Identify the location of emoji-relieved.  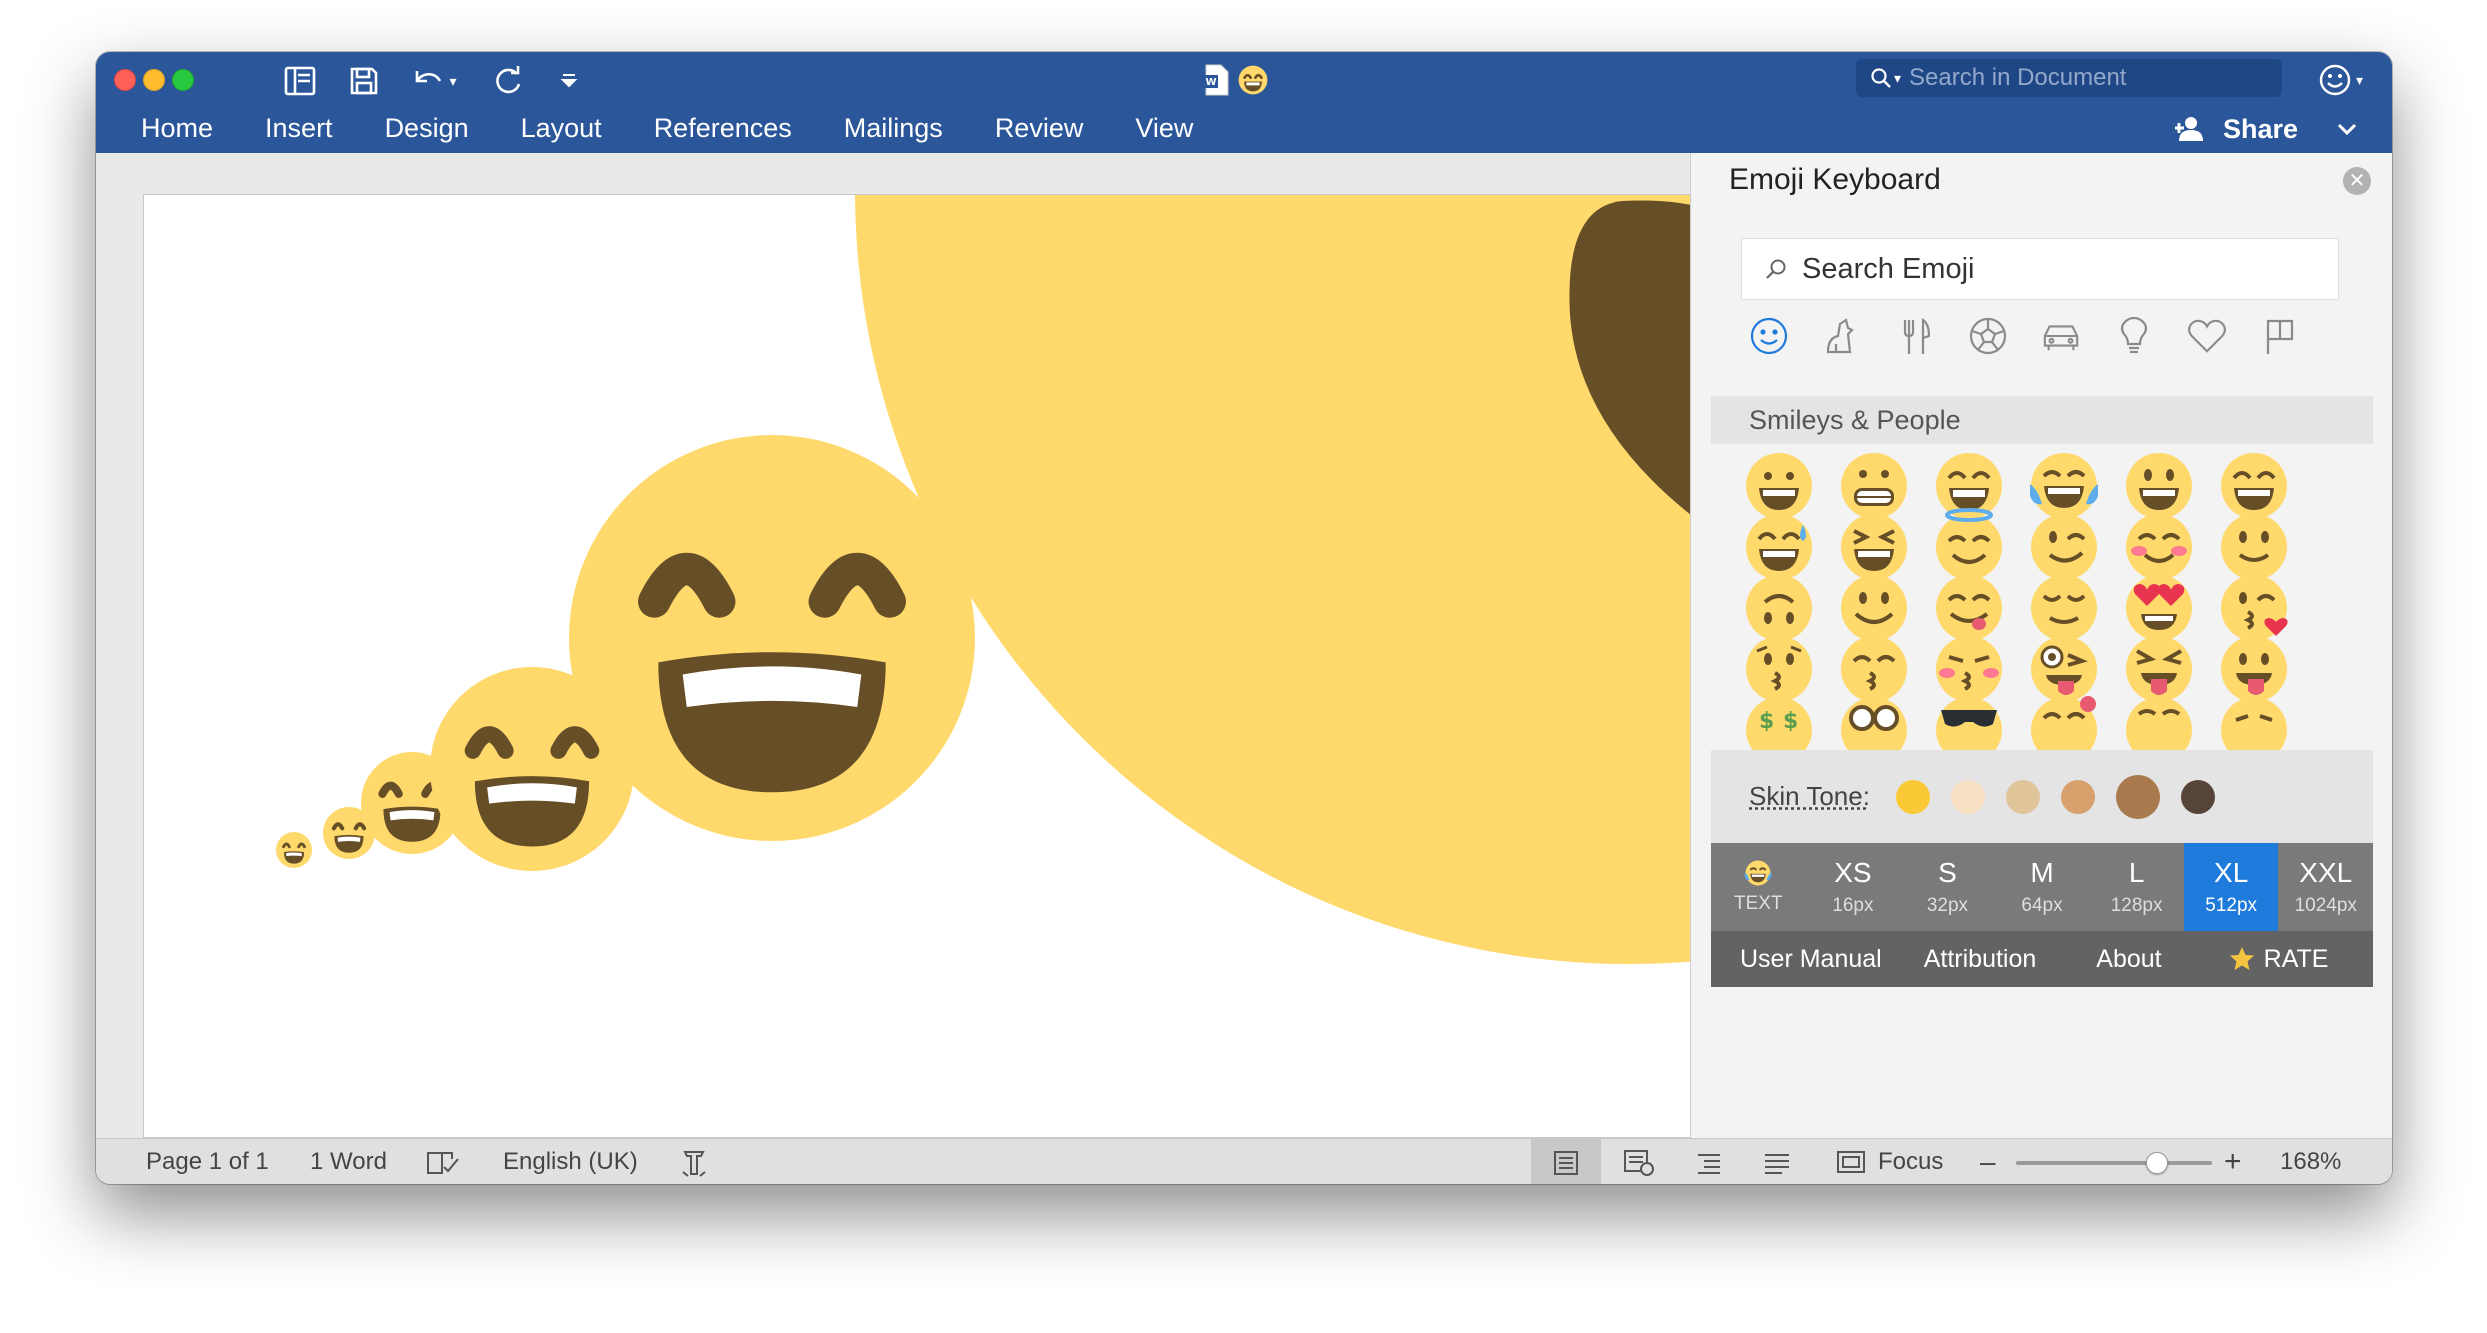
(2064, 608).